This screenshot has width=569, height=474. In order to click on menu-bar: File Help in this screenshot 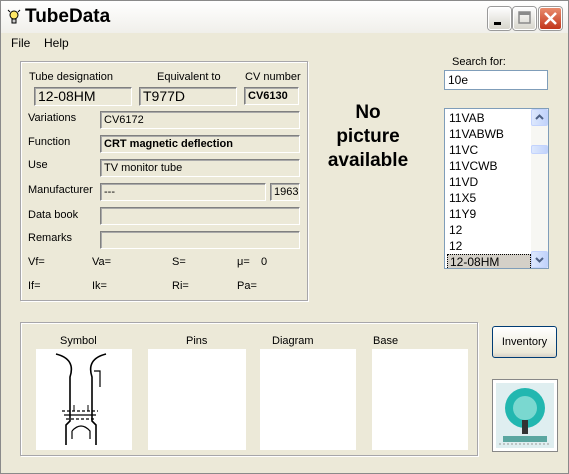, I will do `click(284, 43)`.